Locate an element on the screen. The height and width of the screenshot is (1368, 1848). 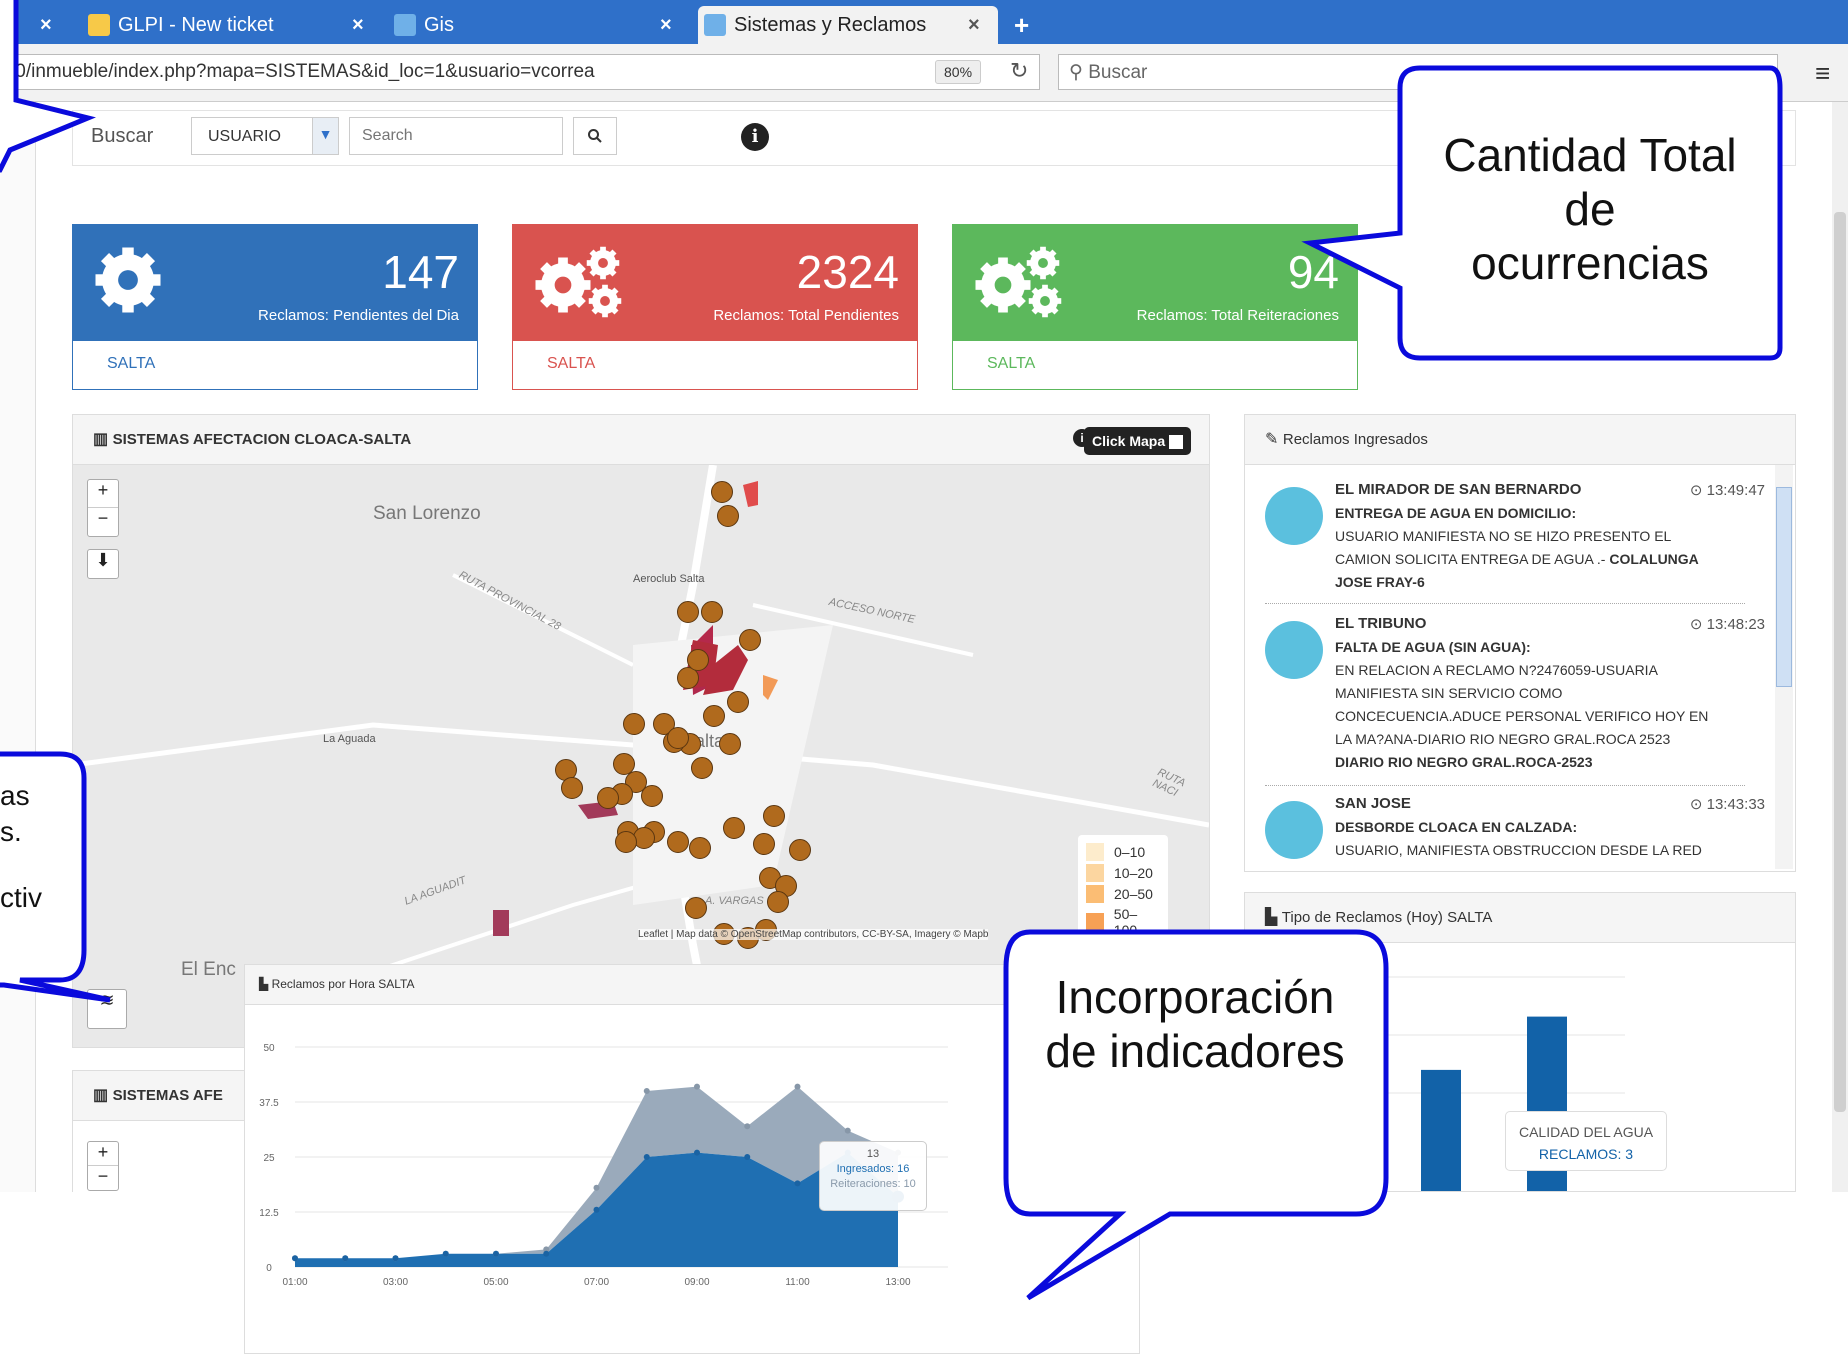
kpi-footer: SALTA is located at coordinates (131, 363).